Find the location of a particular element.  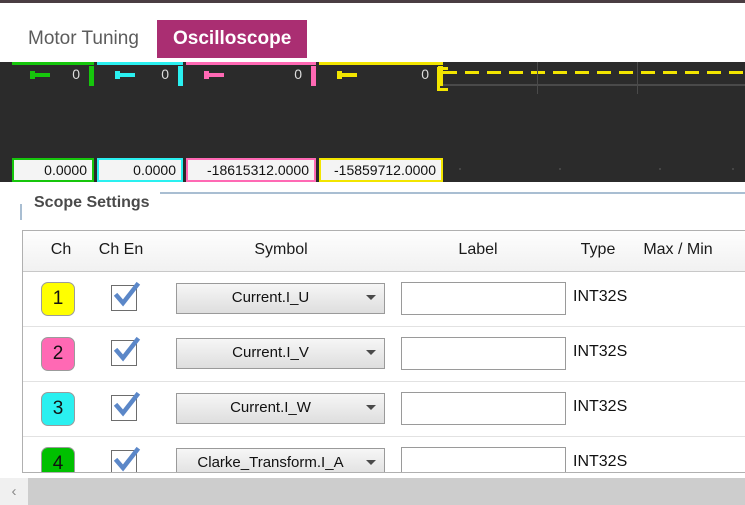

channel-value-3: -18615312.0000 is located at coordinates (251, 170).